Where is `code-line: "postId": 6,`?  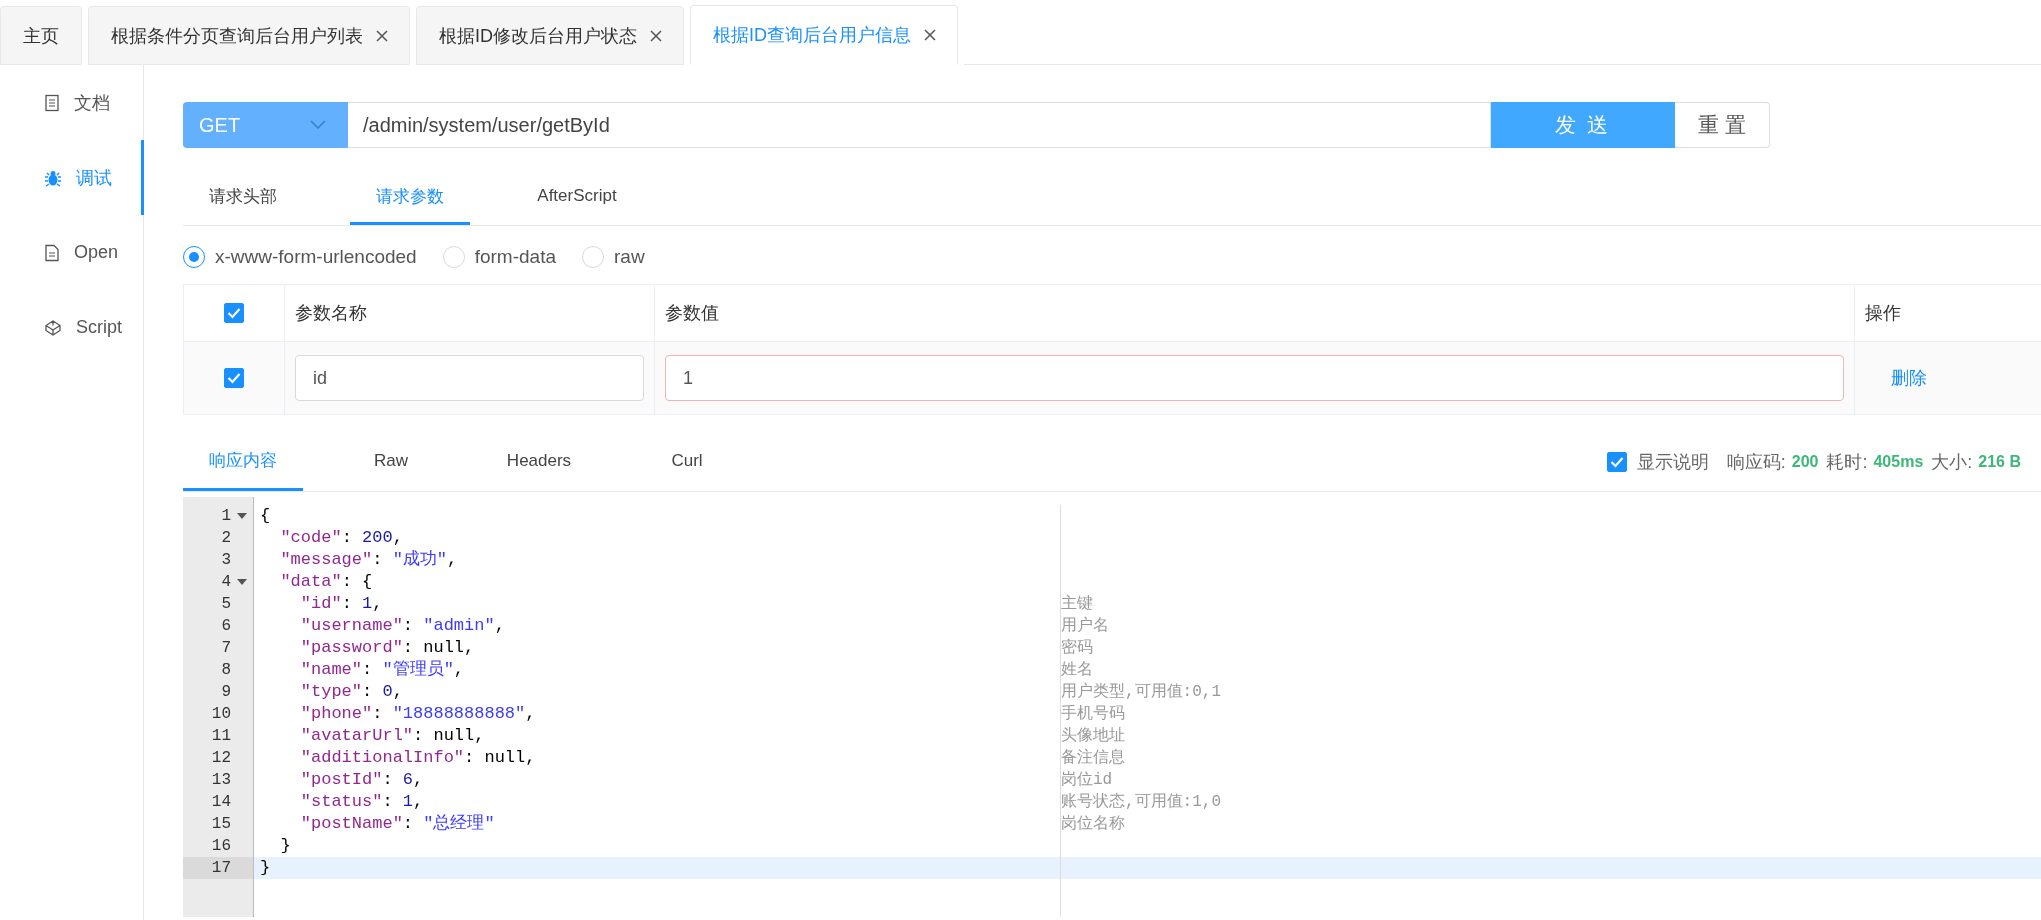 code-line: "postId": 6, is located at coordinates (361, 779).